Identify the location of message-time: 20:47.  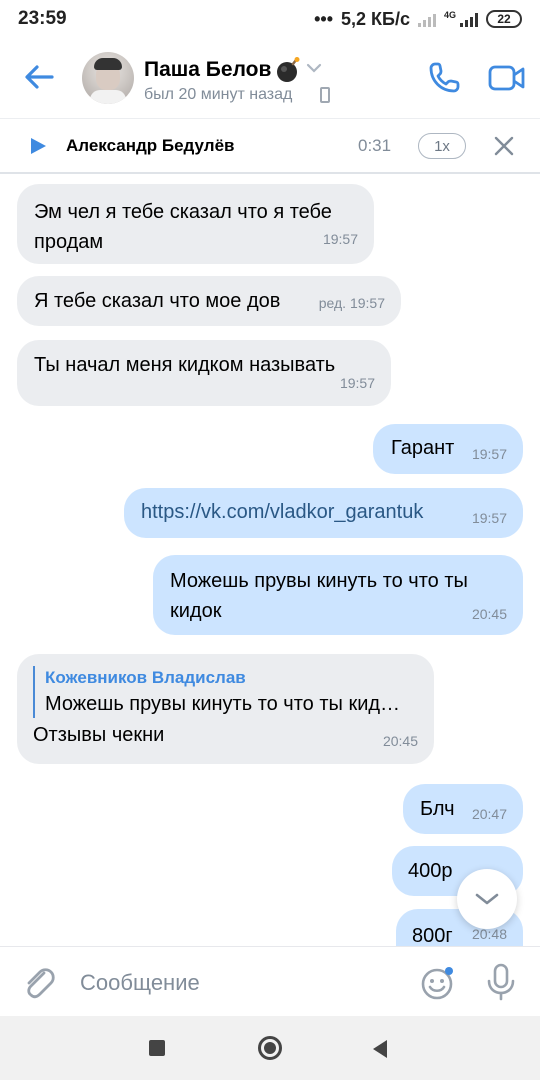
(489, 814).